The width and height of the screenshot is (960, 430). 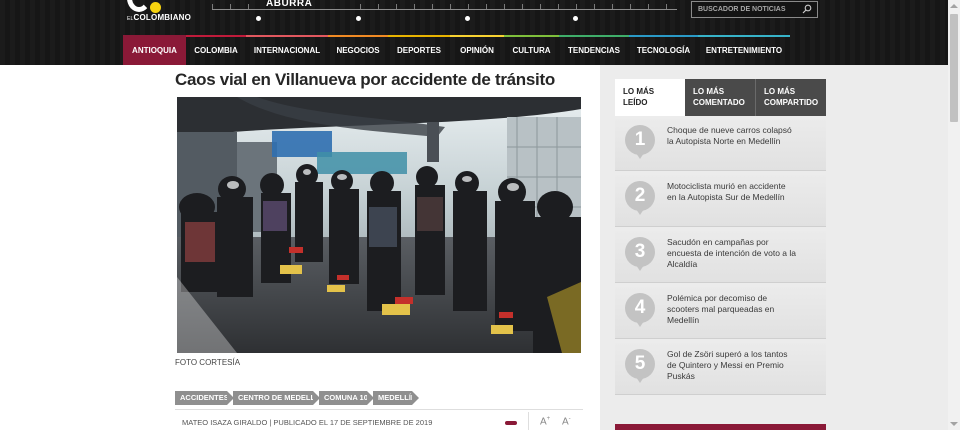 I want to click on nav-label: TECNOLOGÍA, so click(x=663, y=50).